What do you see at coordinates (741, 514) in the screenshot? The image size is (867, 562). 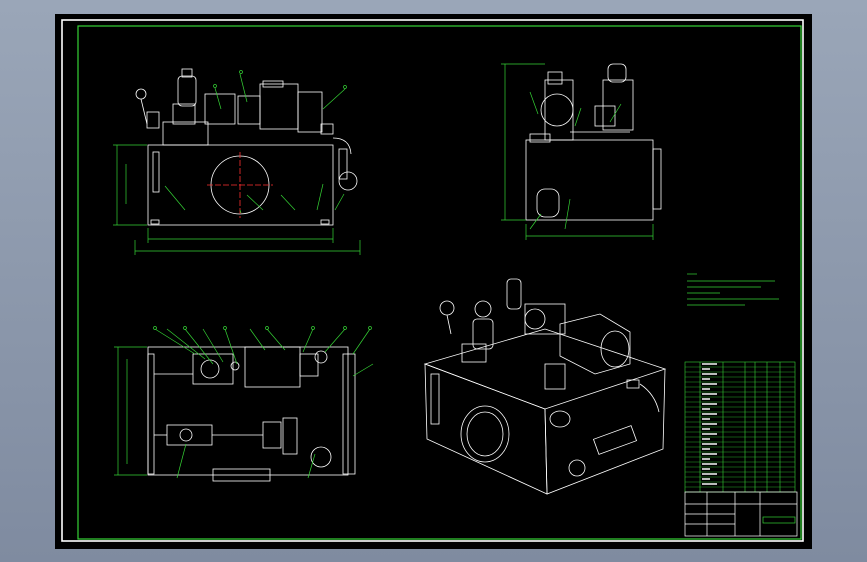 I see `title-block` at bounding box center [741, 514].